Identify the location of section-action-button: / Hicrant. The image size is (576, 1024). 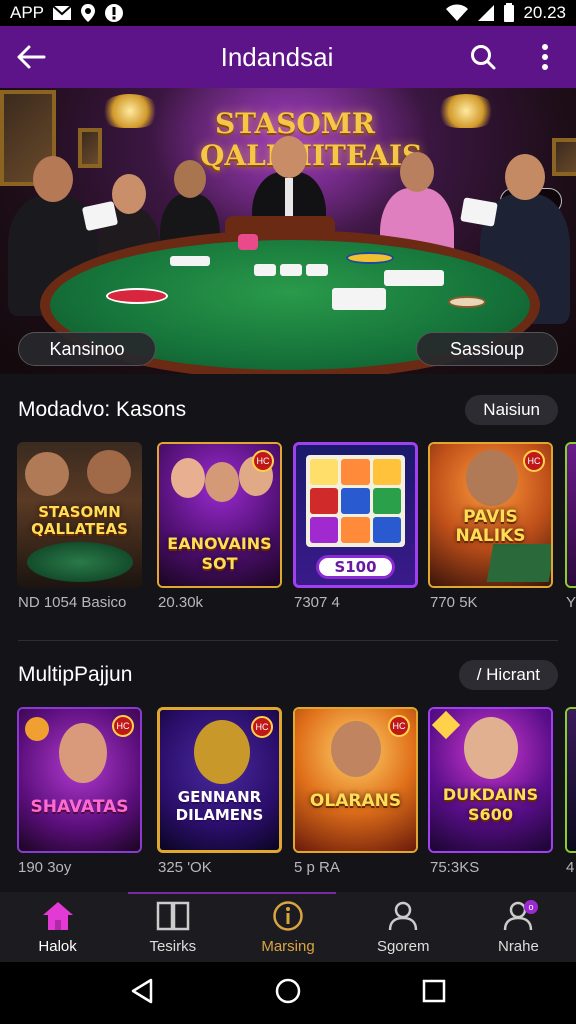
(508, 675).